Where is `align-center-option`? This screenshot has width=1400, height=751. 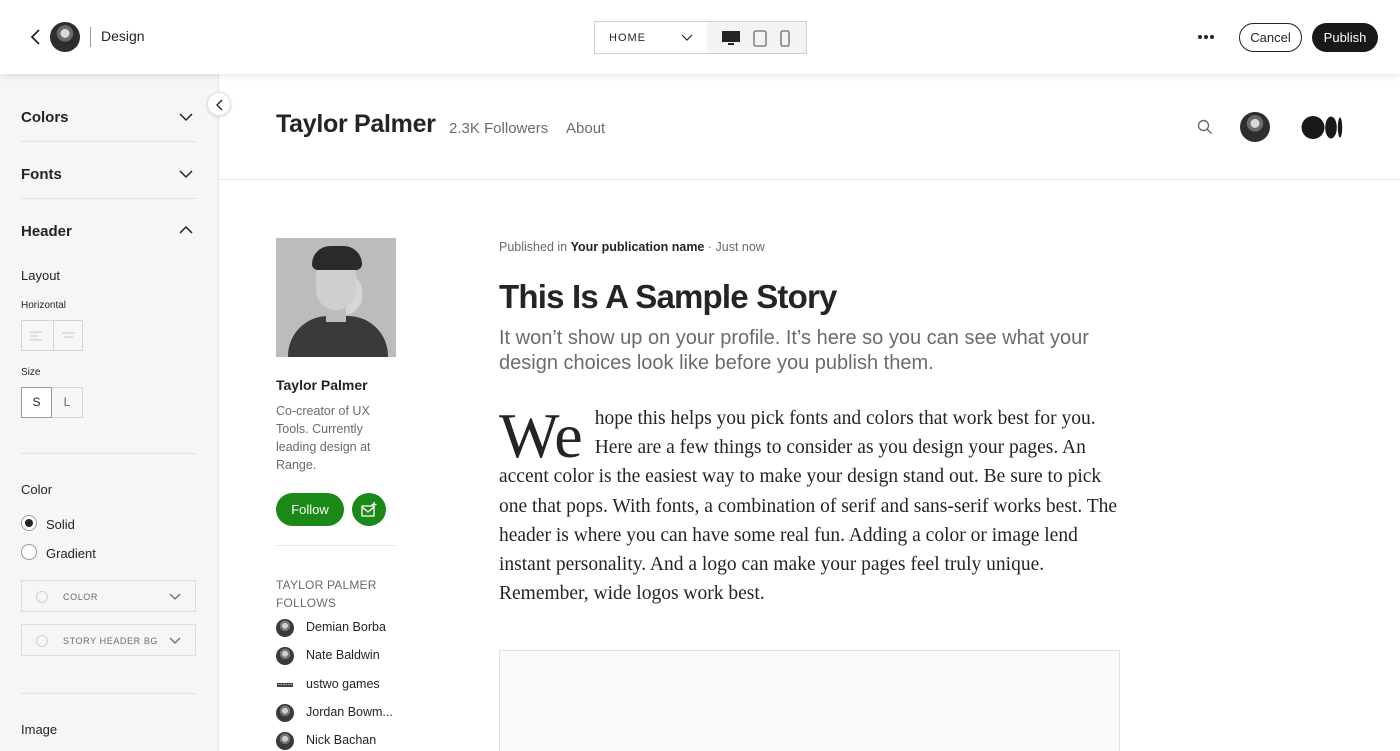 align-center-option is located at coordinates (68, 335).